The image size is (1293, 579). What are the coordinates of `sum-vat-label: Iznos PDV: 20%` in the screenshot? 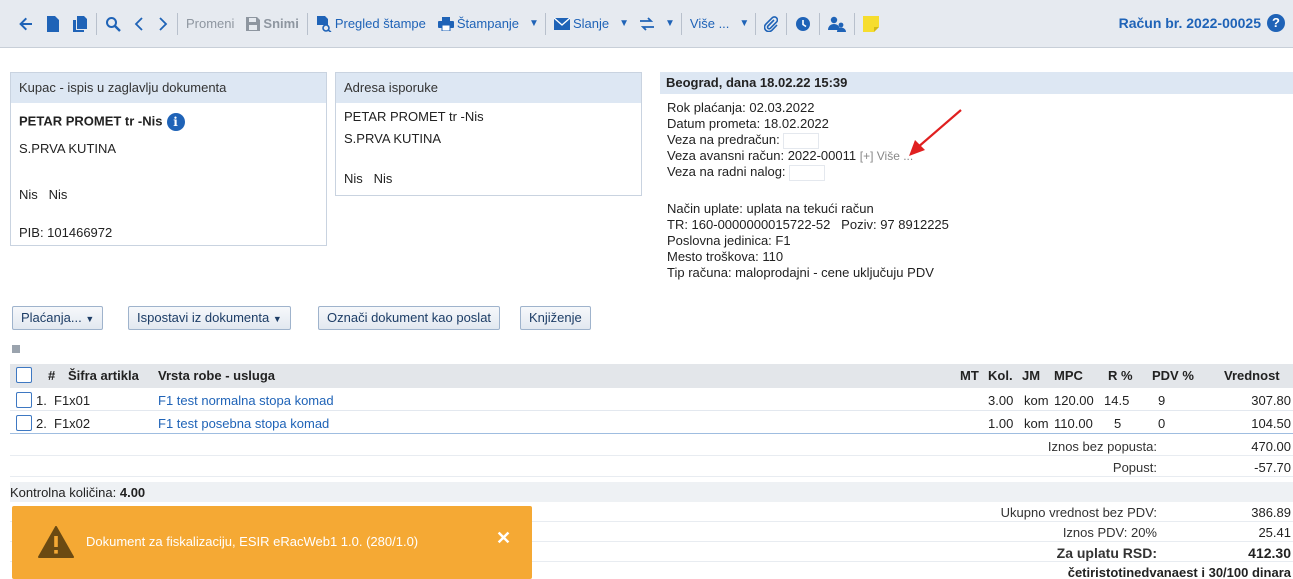 It's located at (1109, 532).